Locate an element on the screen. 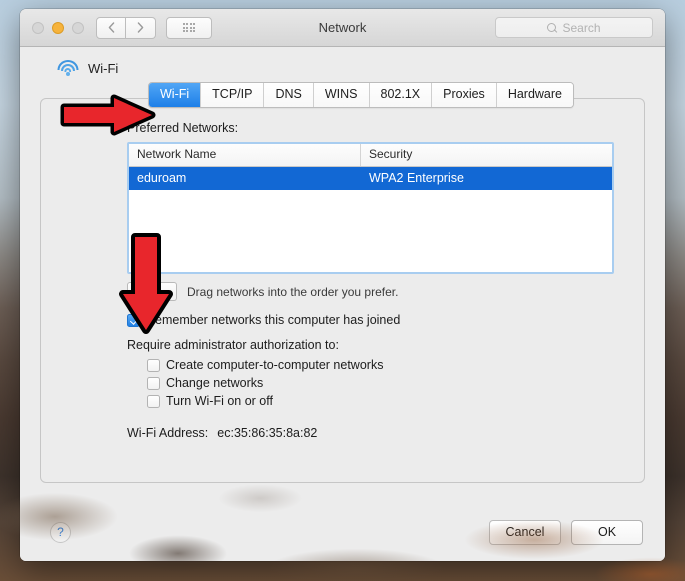 This screenshot has width=685, height=581. dialog-action-buttons: Cancel OK is located at coordinates (566, 532).